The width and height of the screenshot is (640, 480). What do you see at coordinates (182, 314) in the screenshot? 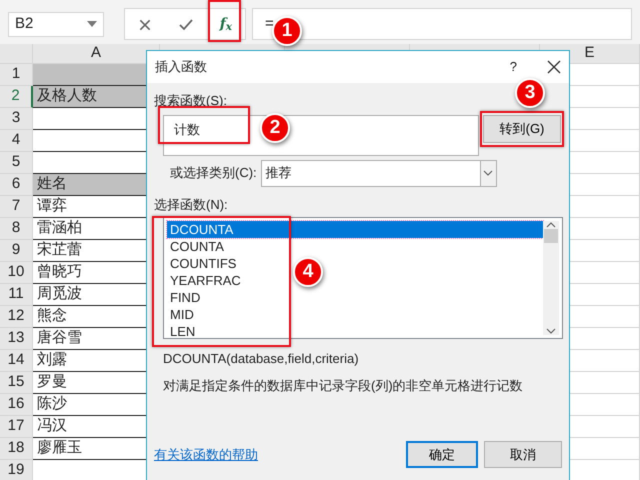
I see `list-item: MID` at bounding box center [182, 314].